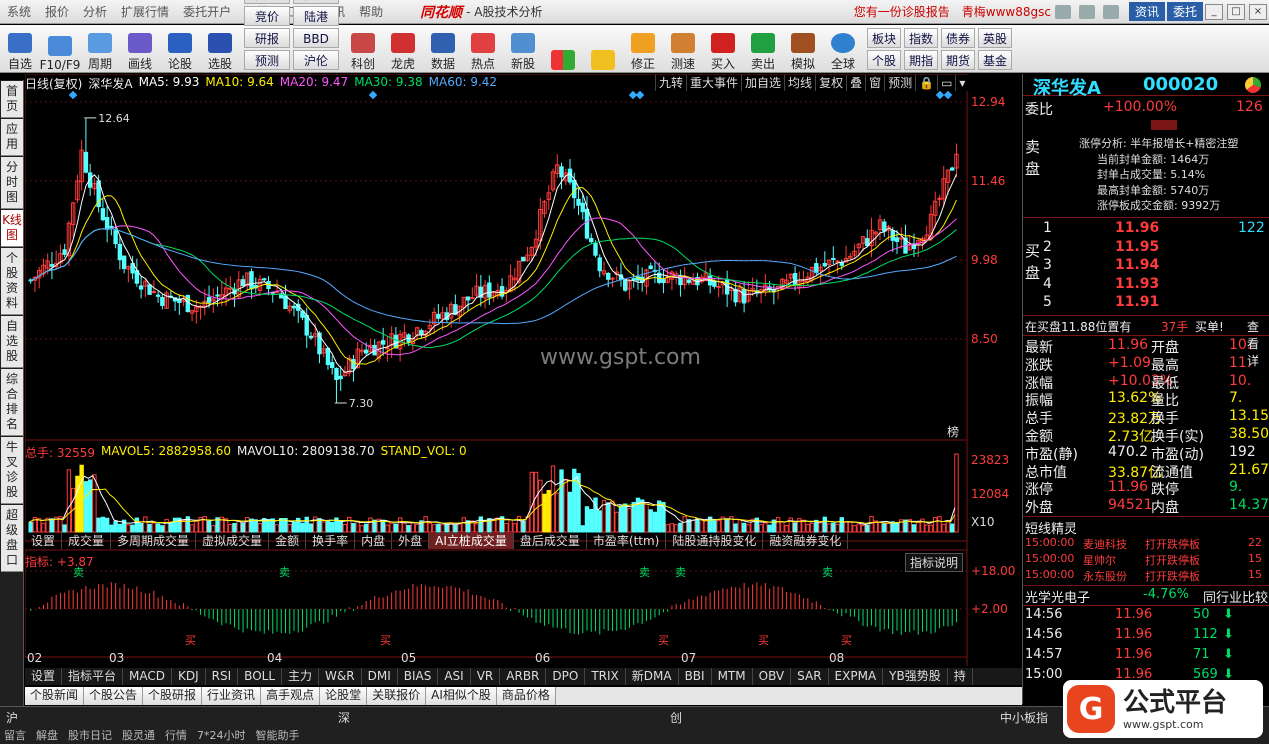 The image size is (1269, 744). I want to click on menu-analysis: 分析, so click(95, 11).